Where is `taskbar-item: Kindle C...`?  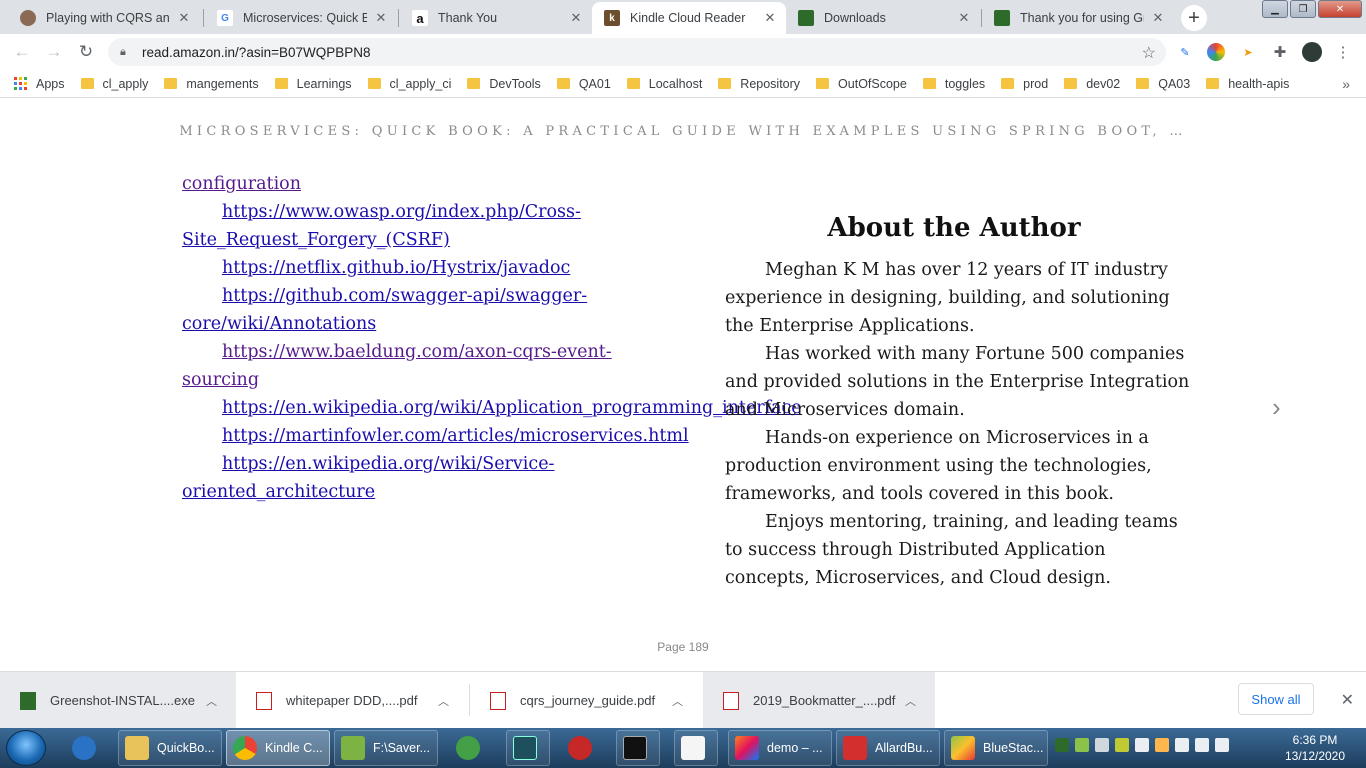 taskbar-item: Kindle C... is located at coordinates (278, 748).